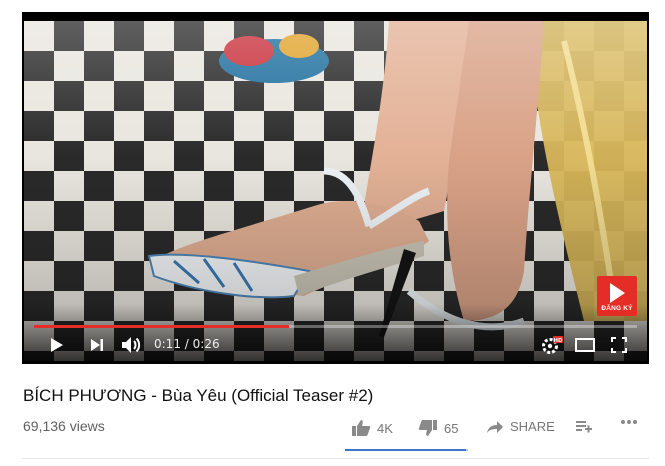 The image size is (665, 466). I want to click on miniplayer-icon, so click(585, 345).